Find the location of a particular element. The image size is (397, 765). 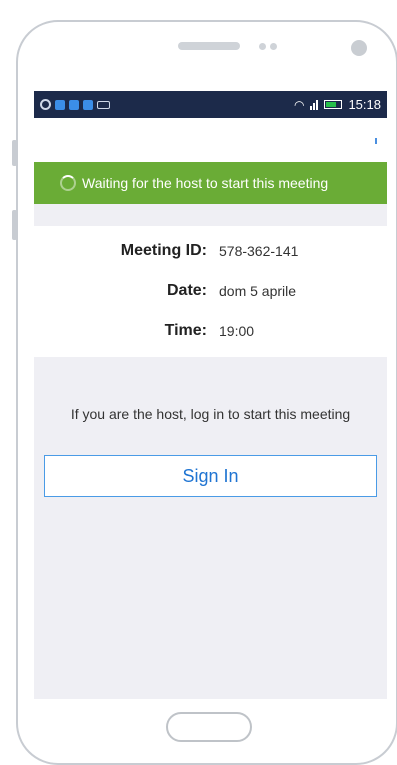

wifi-icon: ◠ is located at coordinates (299, 104).